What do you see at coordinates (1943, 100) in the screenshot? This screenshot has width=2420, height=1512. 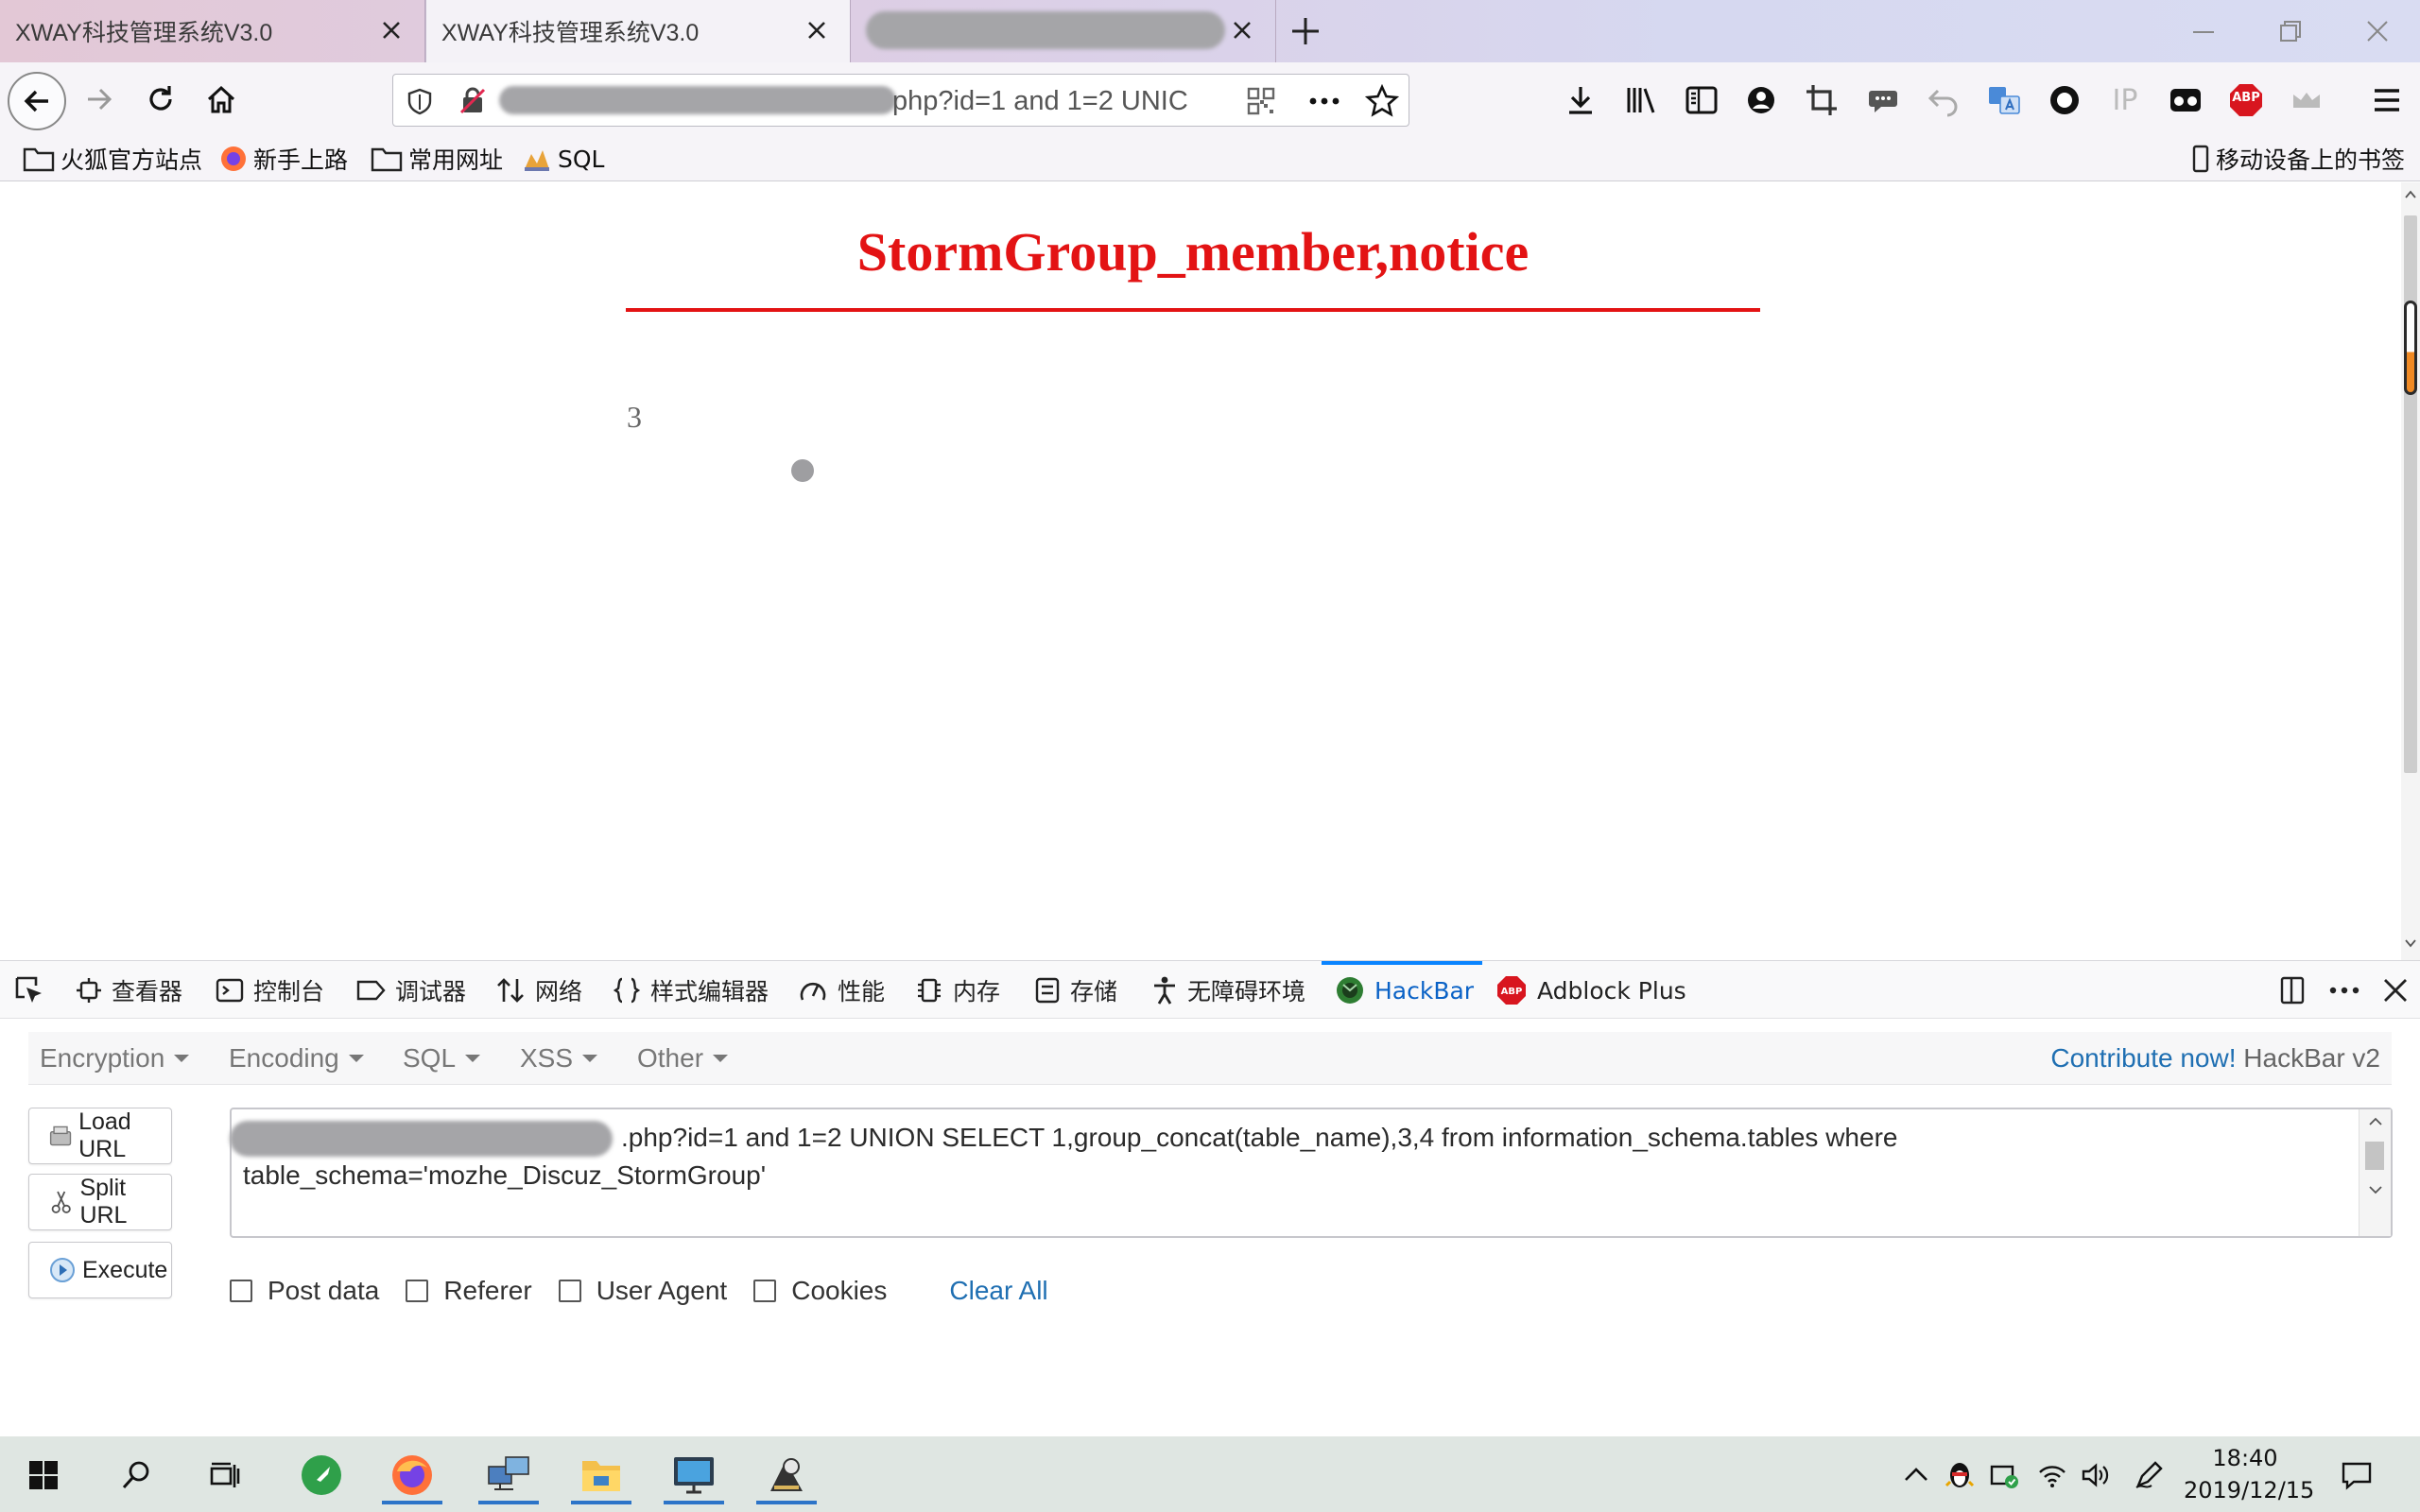 I see `undo-icon` at bounding box center [1943, 100].